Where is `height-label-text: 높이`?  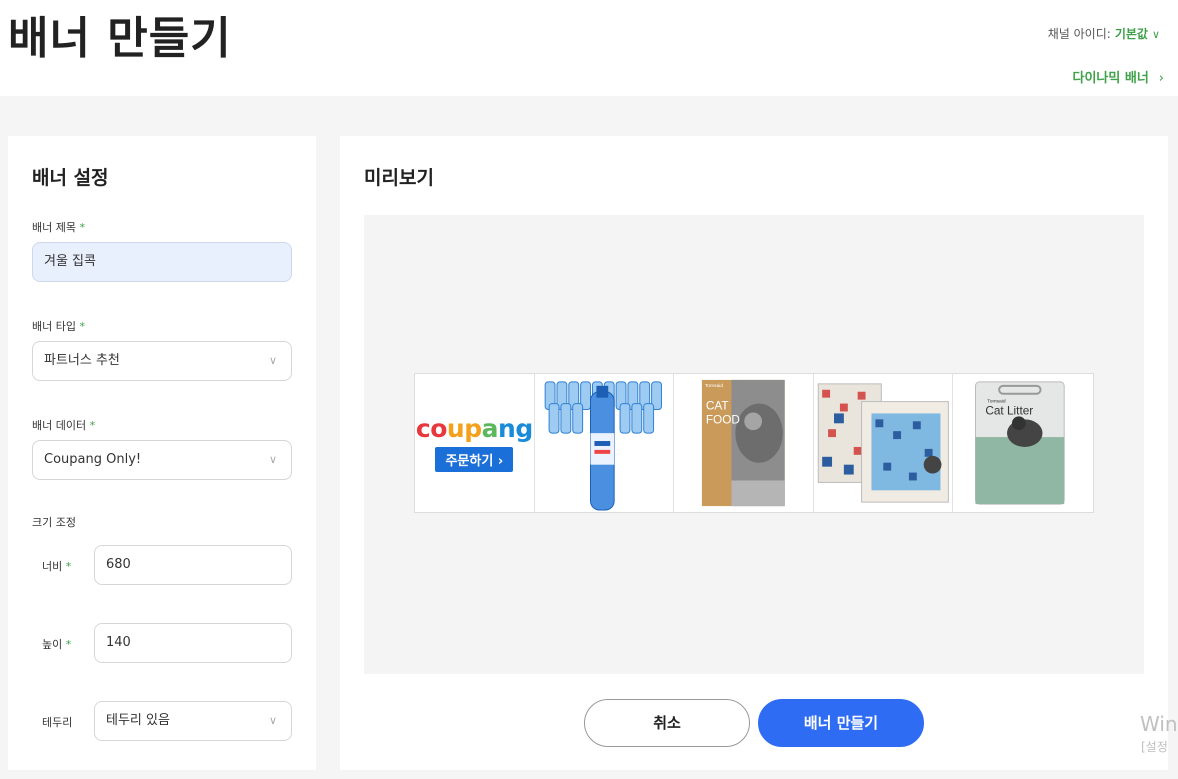
height-label-text: 높이 is located at coordinates (52, 644).